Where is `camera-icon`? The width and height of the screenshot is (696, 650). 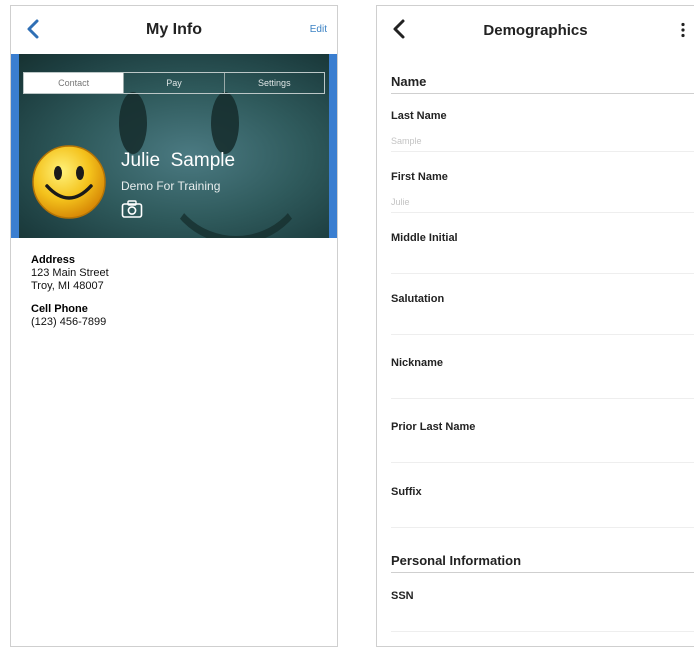 camera-icon is located at coordinates (132, 209).